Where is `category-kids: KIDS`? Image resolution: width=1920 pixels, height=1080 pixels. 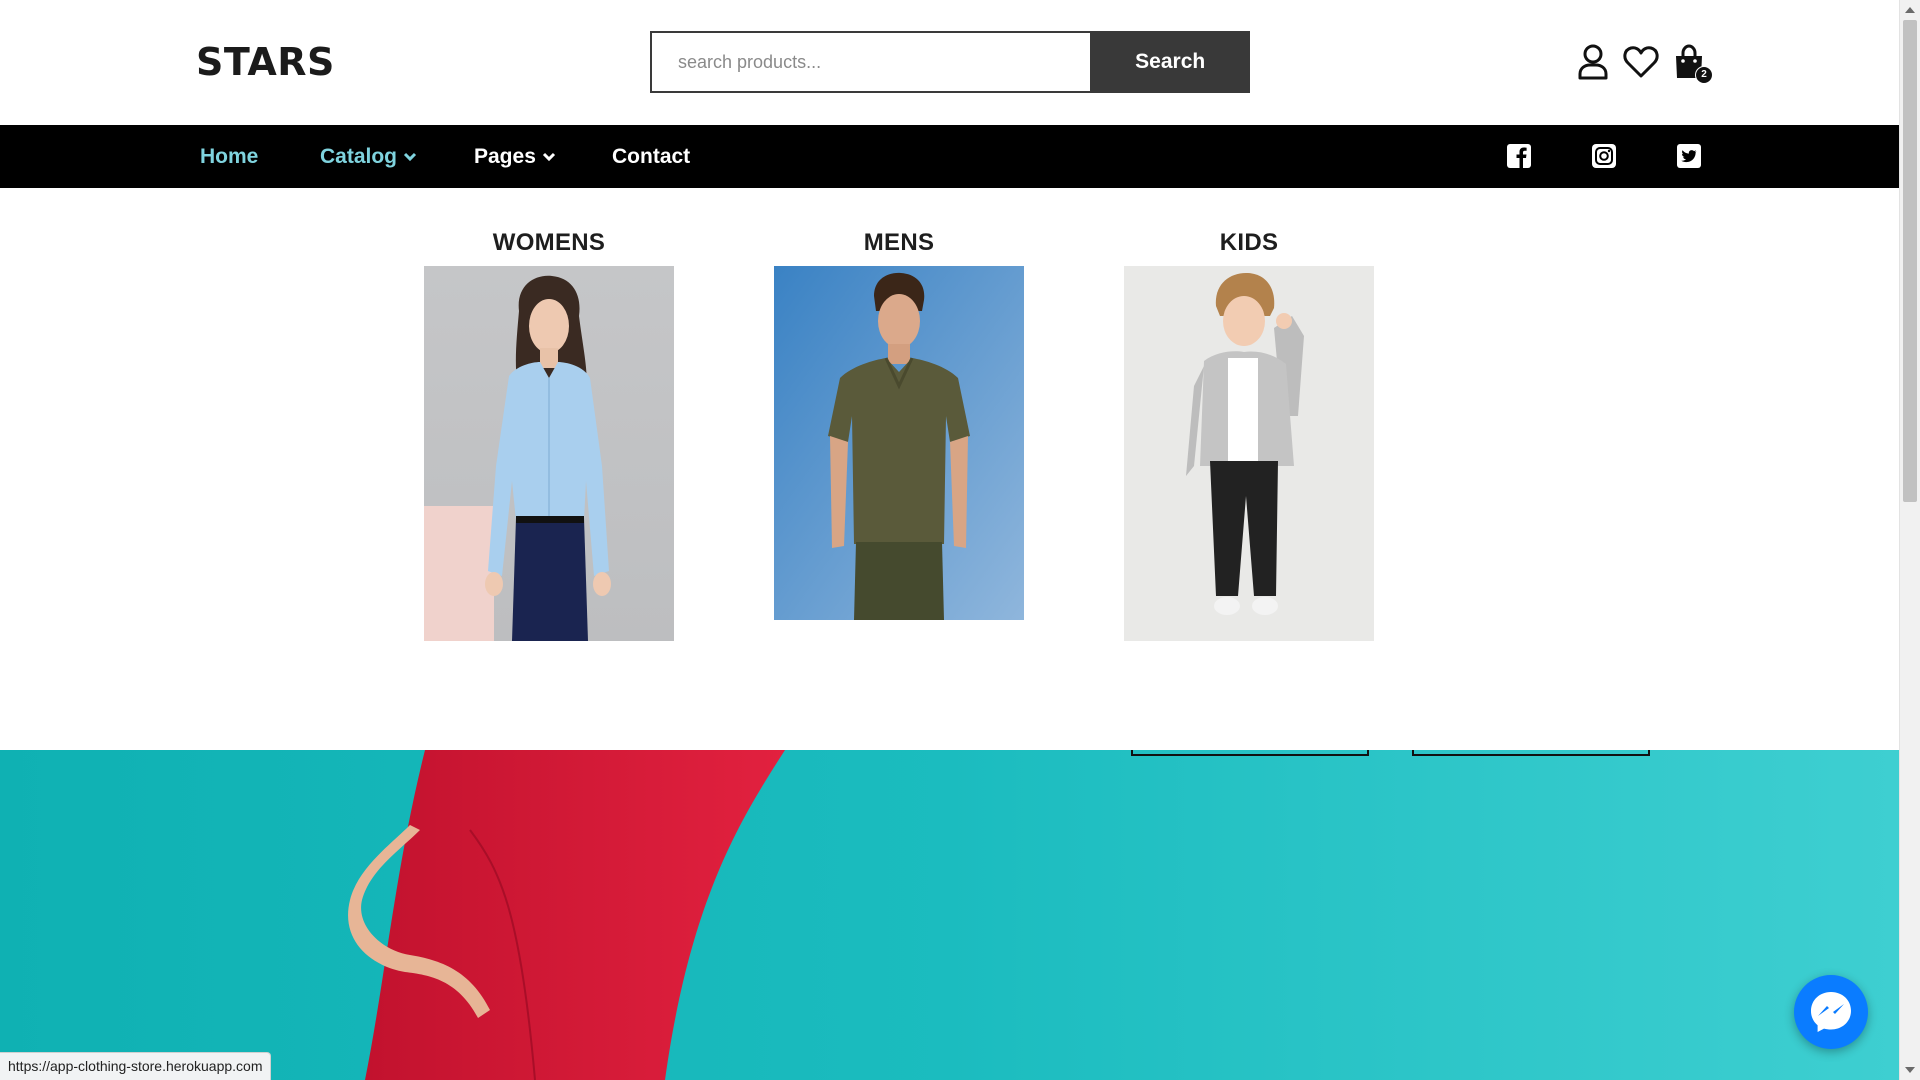 category-kids: KIDS is located at coordinates (1249, 414).